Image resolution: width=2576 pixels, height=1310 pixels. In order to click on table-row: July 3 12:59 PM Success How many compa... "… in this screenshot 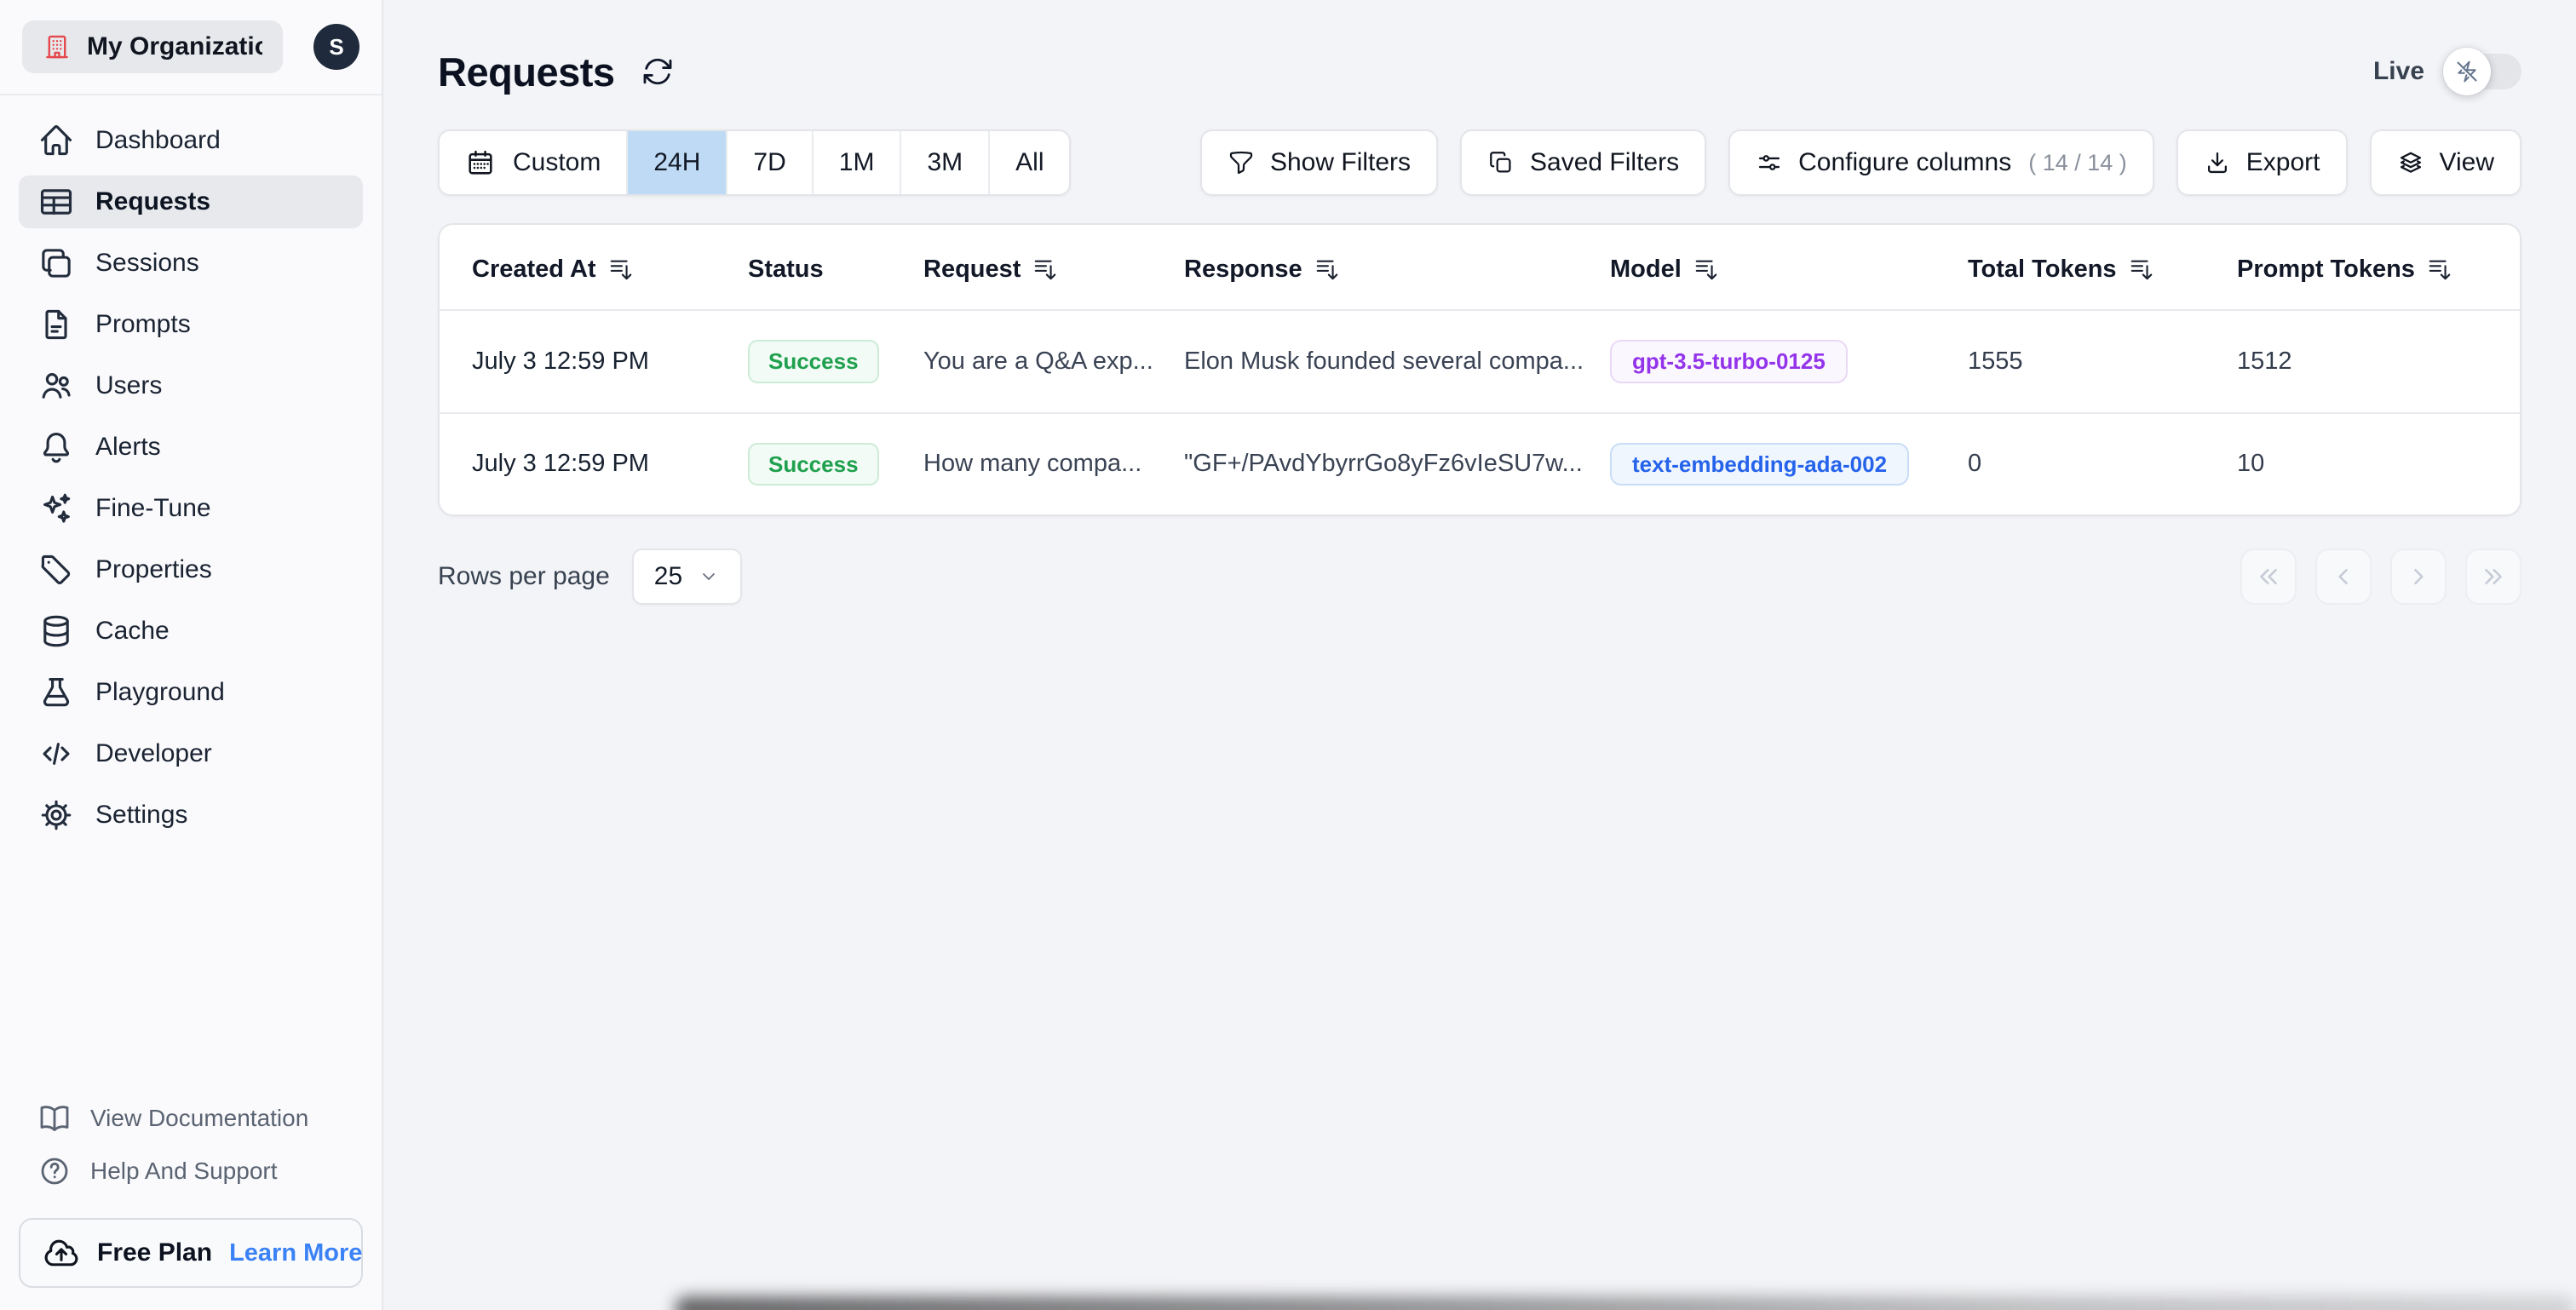, I will do `click(1480, 463)`.